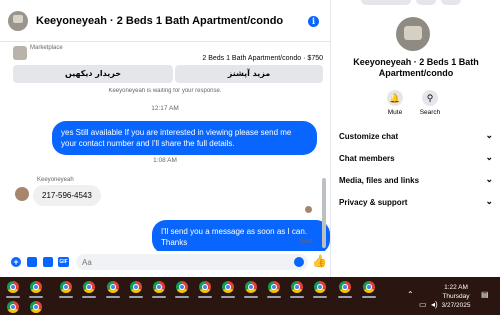 The width and height of the screenshot is (500, 315). What do you see at coordinates (324, 169) in the screenshot?
I see `chat-scrollbar` at bounding box center [324, 169].